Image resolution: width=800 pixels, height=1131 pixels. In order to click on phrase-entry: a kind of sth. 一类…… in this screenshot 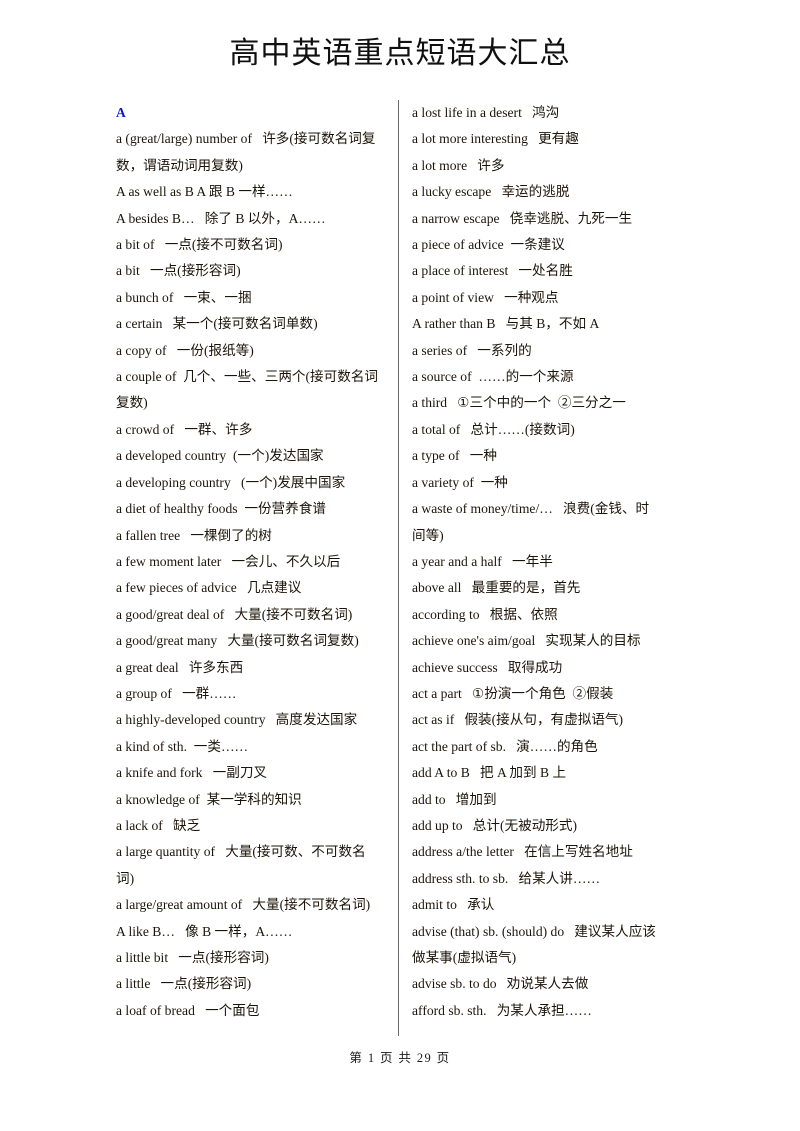, I will do `click(182, 746)`.